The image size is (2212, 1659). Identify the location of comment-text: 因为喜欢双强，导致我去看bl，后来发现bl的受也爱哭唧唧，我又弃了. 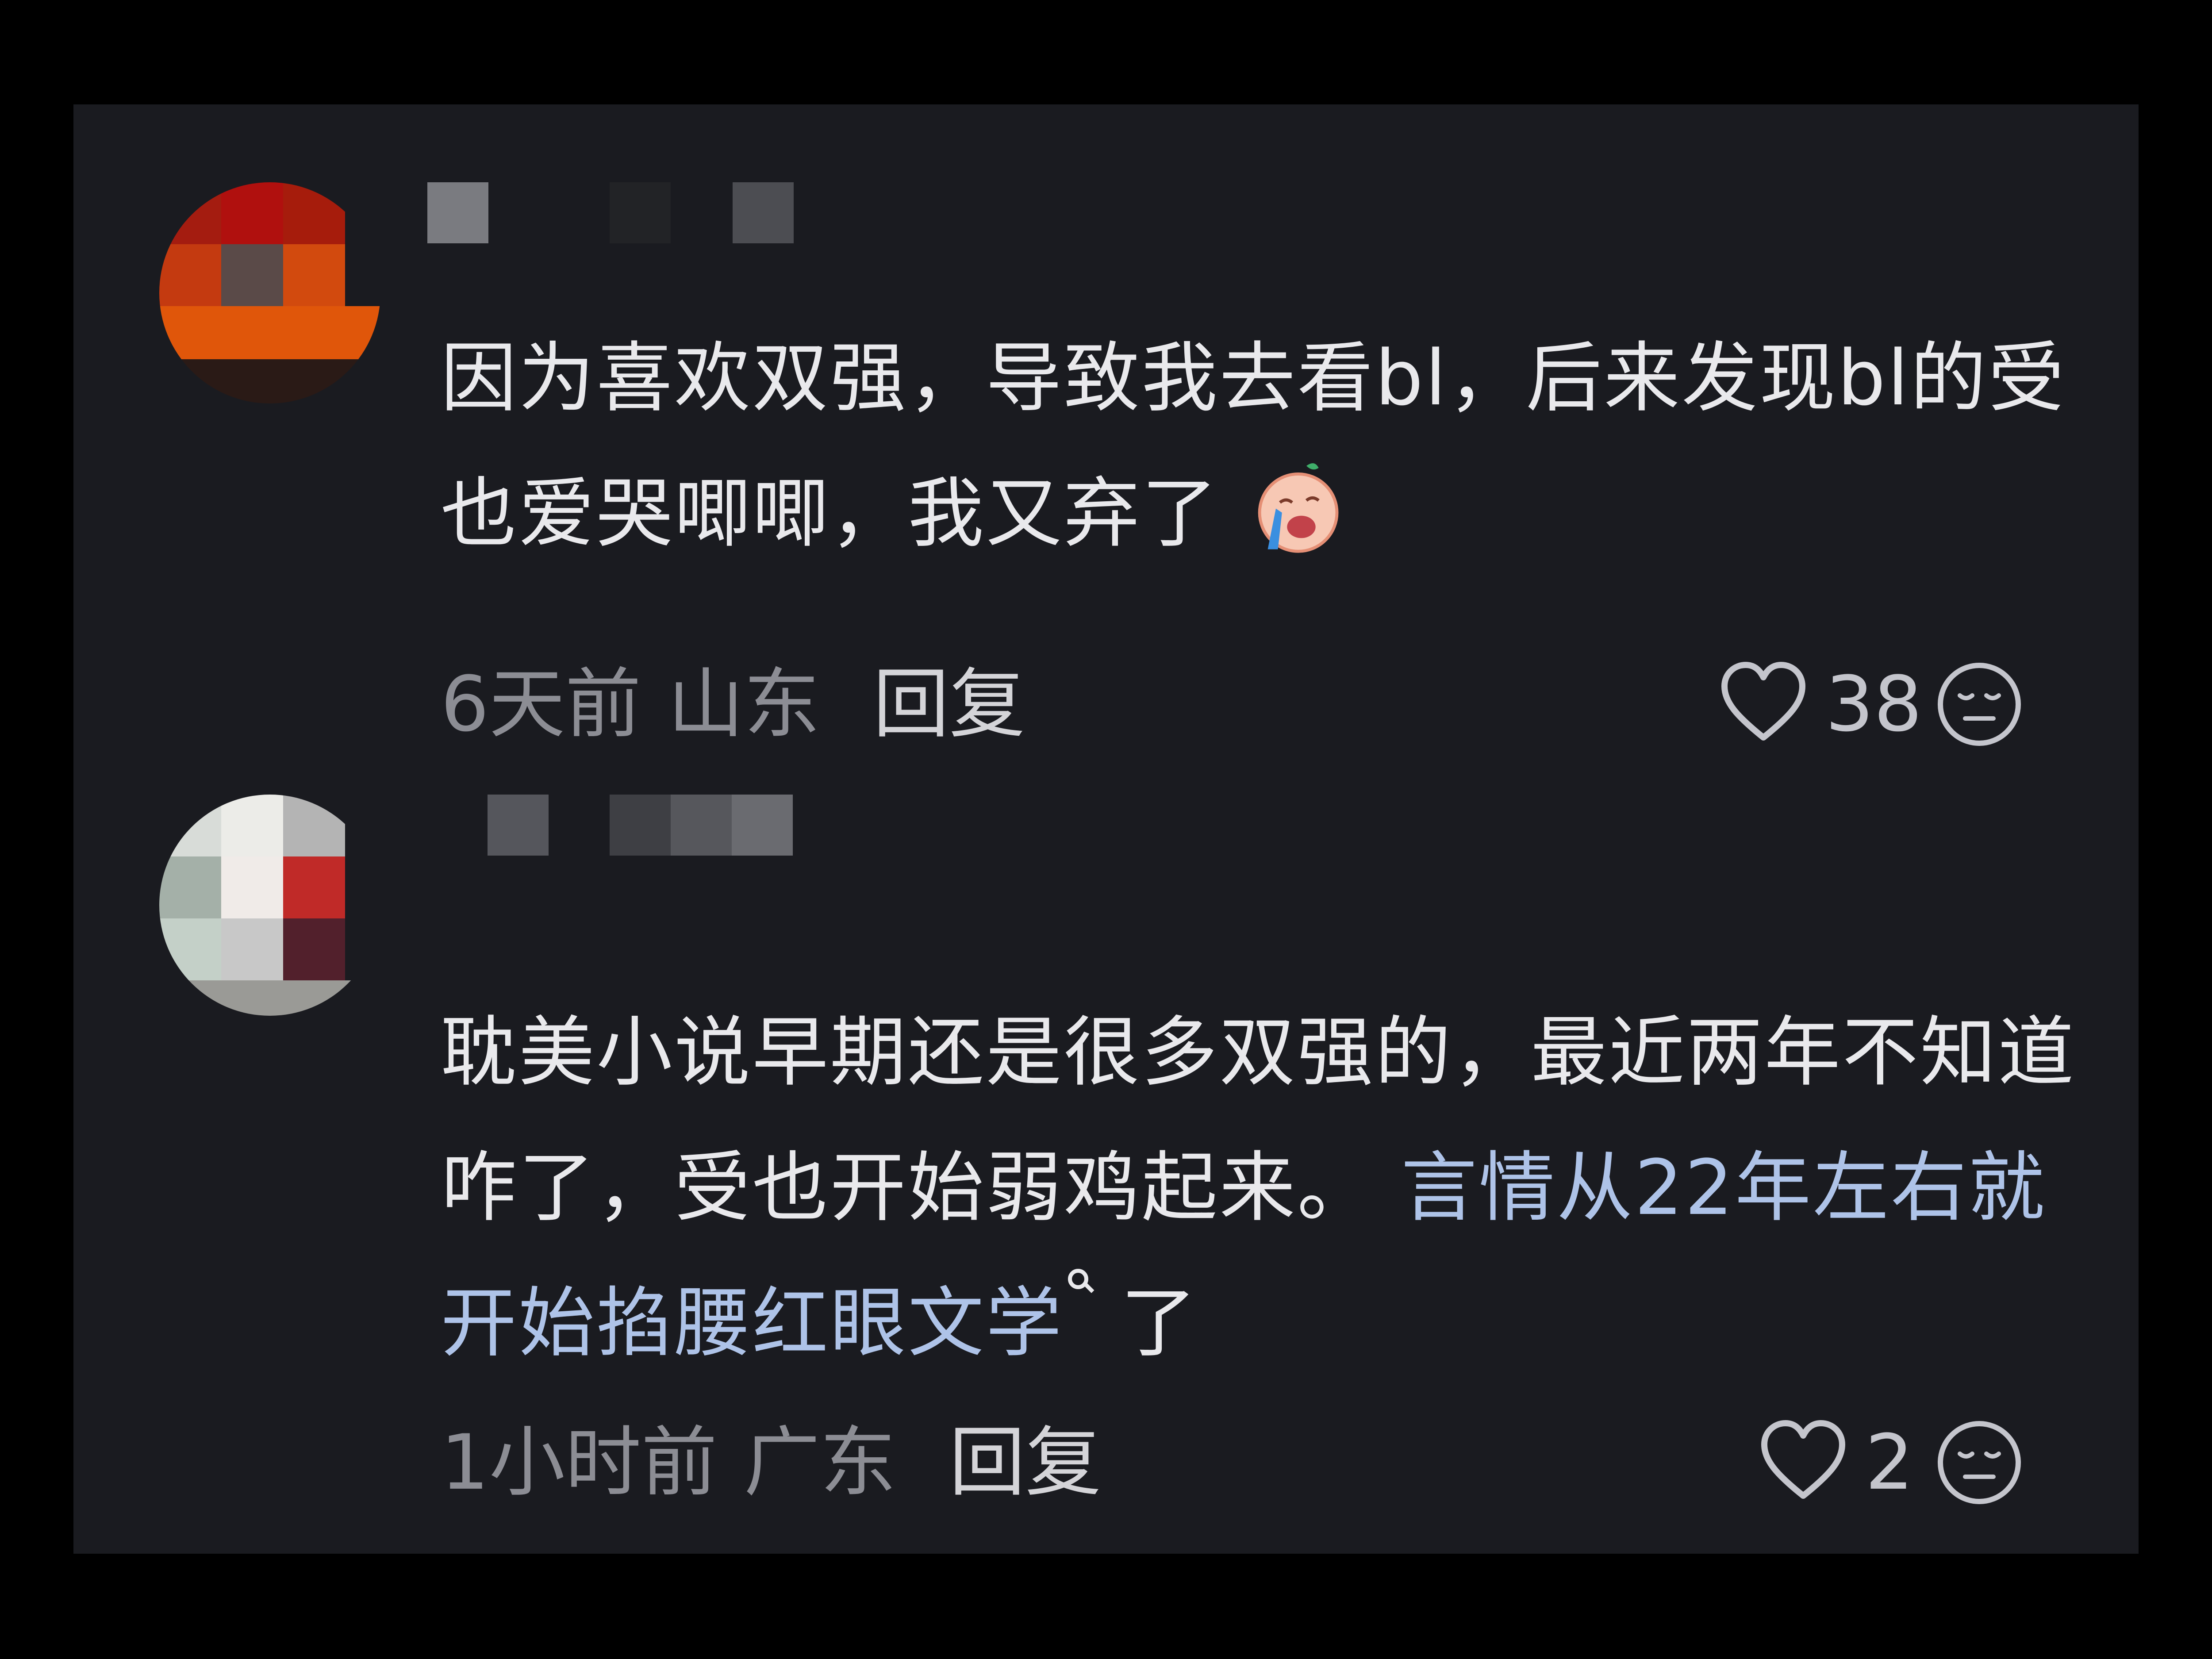
(1259, 446).